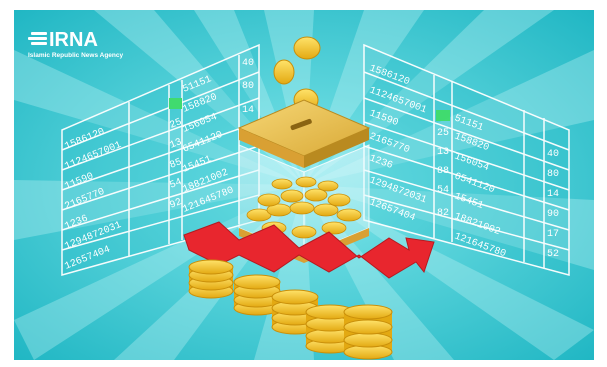 This screenshot has height=367, width=607. What do you see at coordinates (175, 103) in the screenshot?
I see `left-highlight-cell` at bounding box center [175, 103].